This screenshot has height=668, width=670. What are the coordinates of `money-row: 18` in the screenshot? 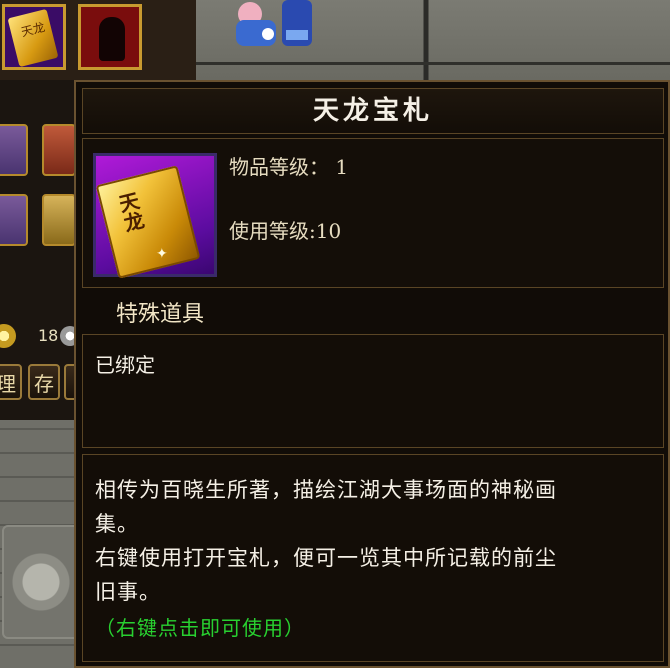 It's located at (40, 336).